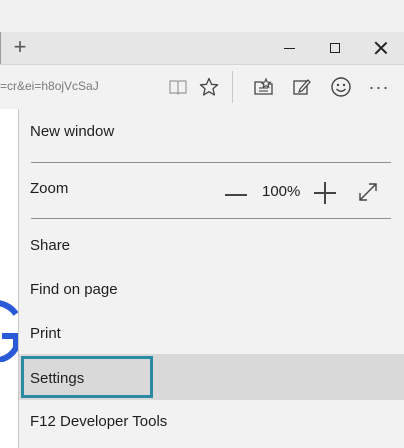  What do you see at coordinates (211, 249) in the screenshot?
I see `menu-item-share: Share` at bounding box center [211, 249].